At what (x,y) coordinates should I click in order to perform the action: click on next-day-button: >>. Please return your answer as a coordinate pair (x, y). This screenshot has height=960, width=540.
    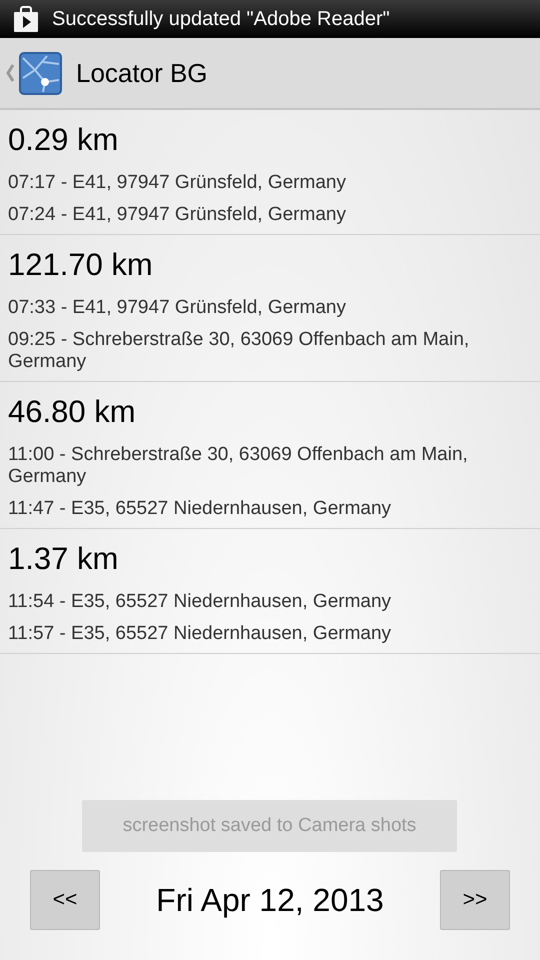
    Looking at the image, I should click on (475, 900).